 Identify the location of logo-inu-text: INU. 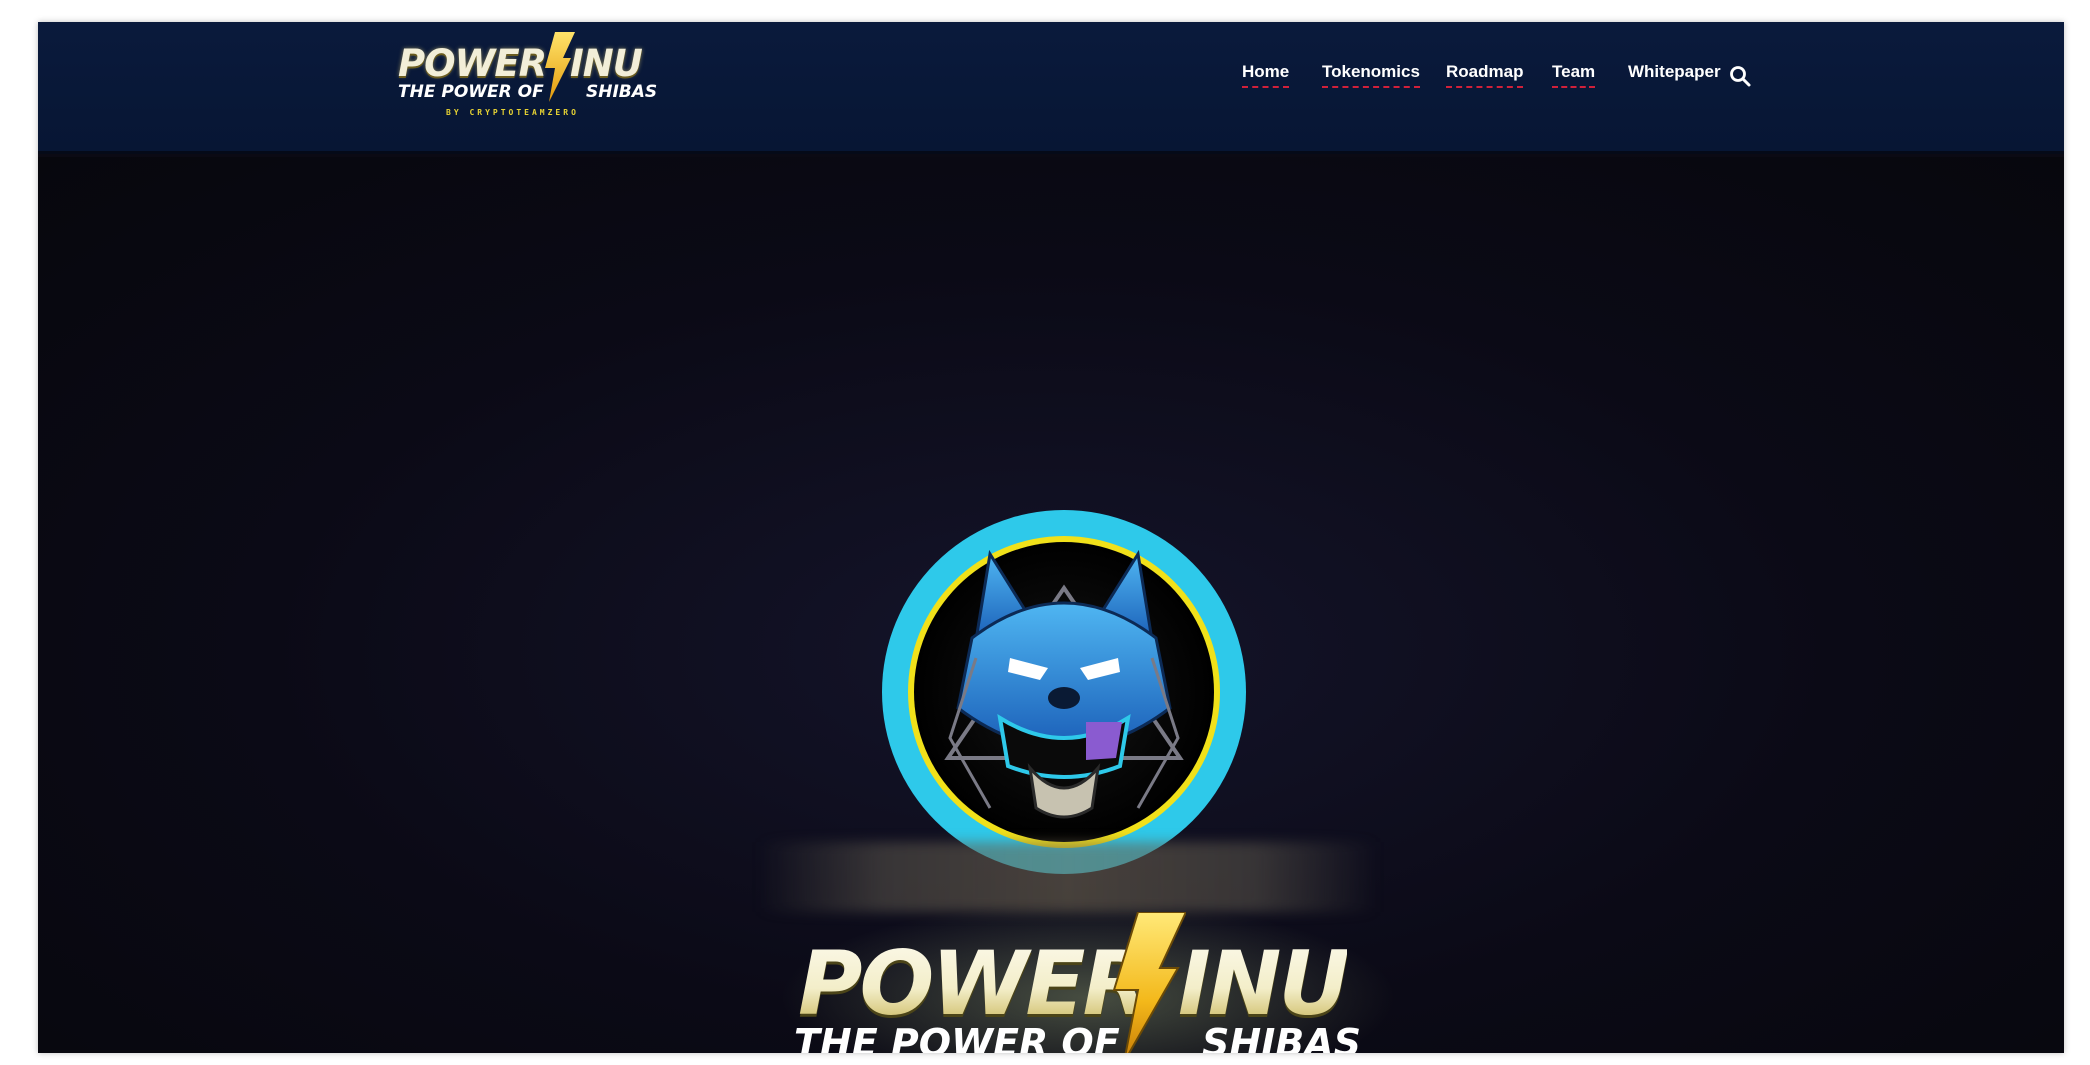
(606, 63).